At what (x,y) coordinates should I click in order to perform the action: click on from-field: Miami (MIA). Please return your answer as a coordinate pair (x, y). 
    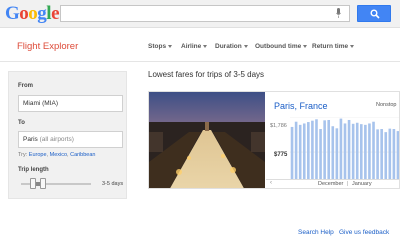
    Looking at the image, I should click on (70, 103).